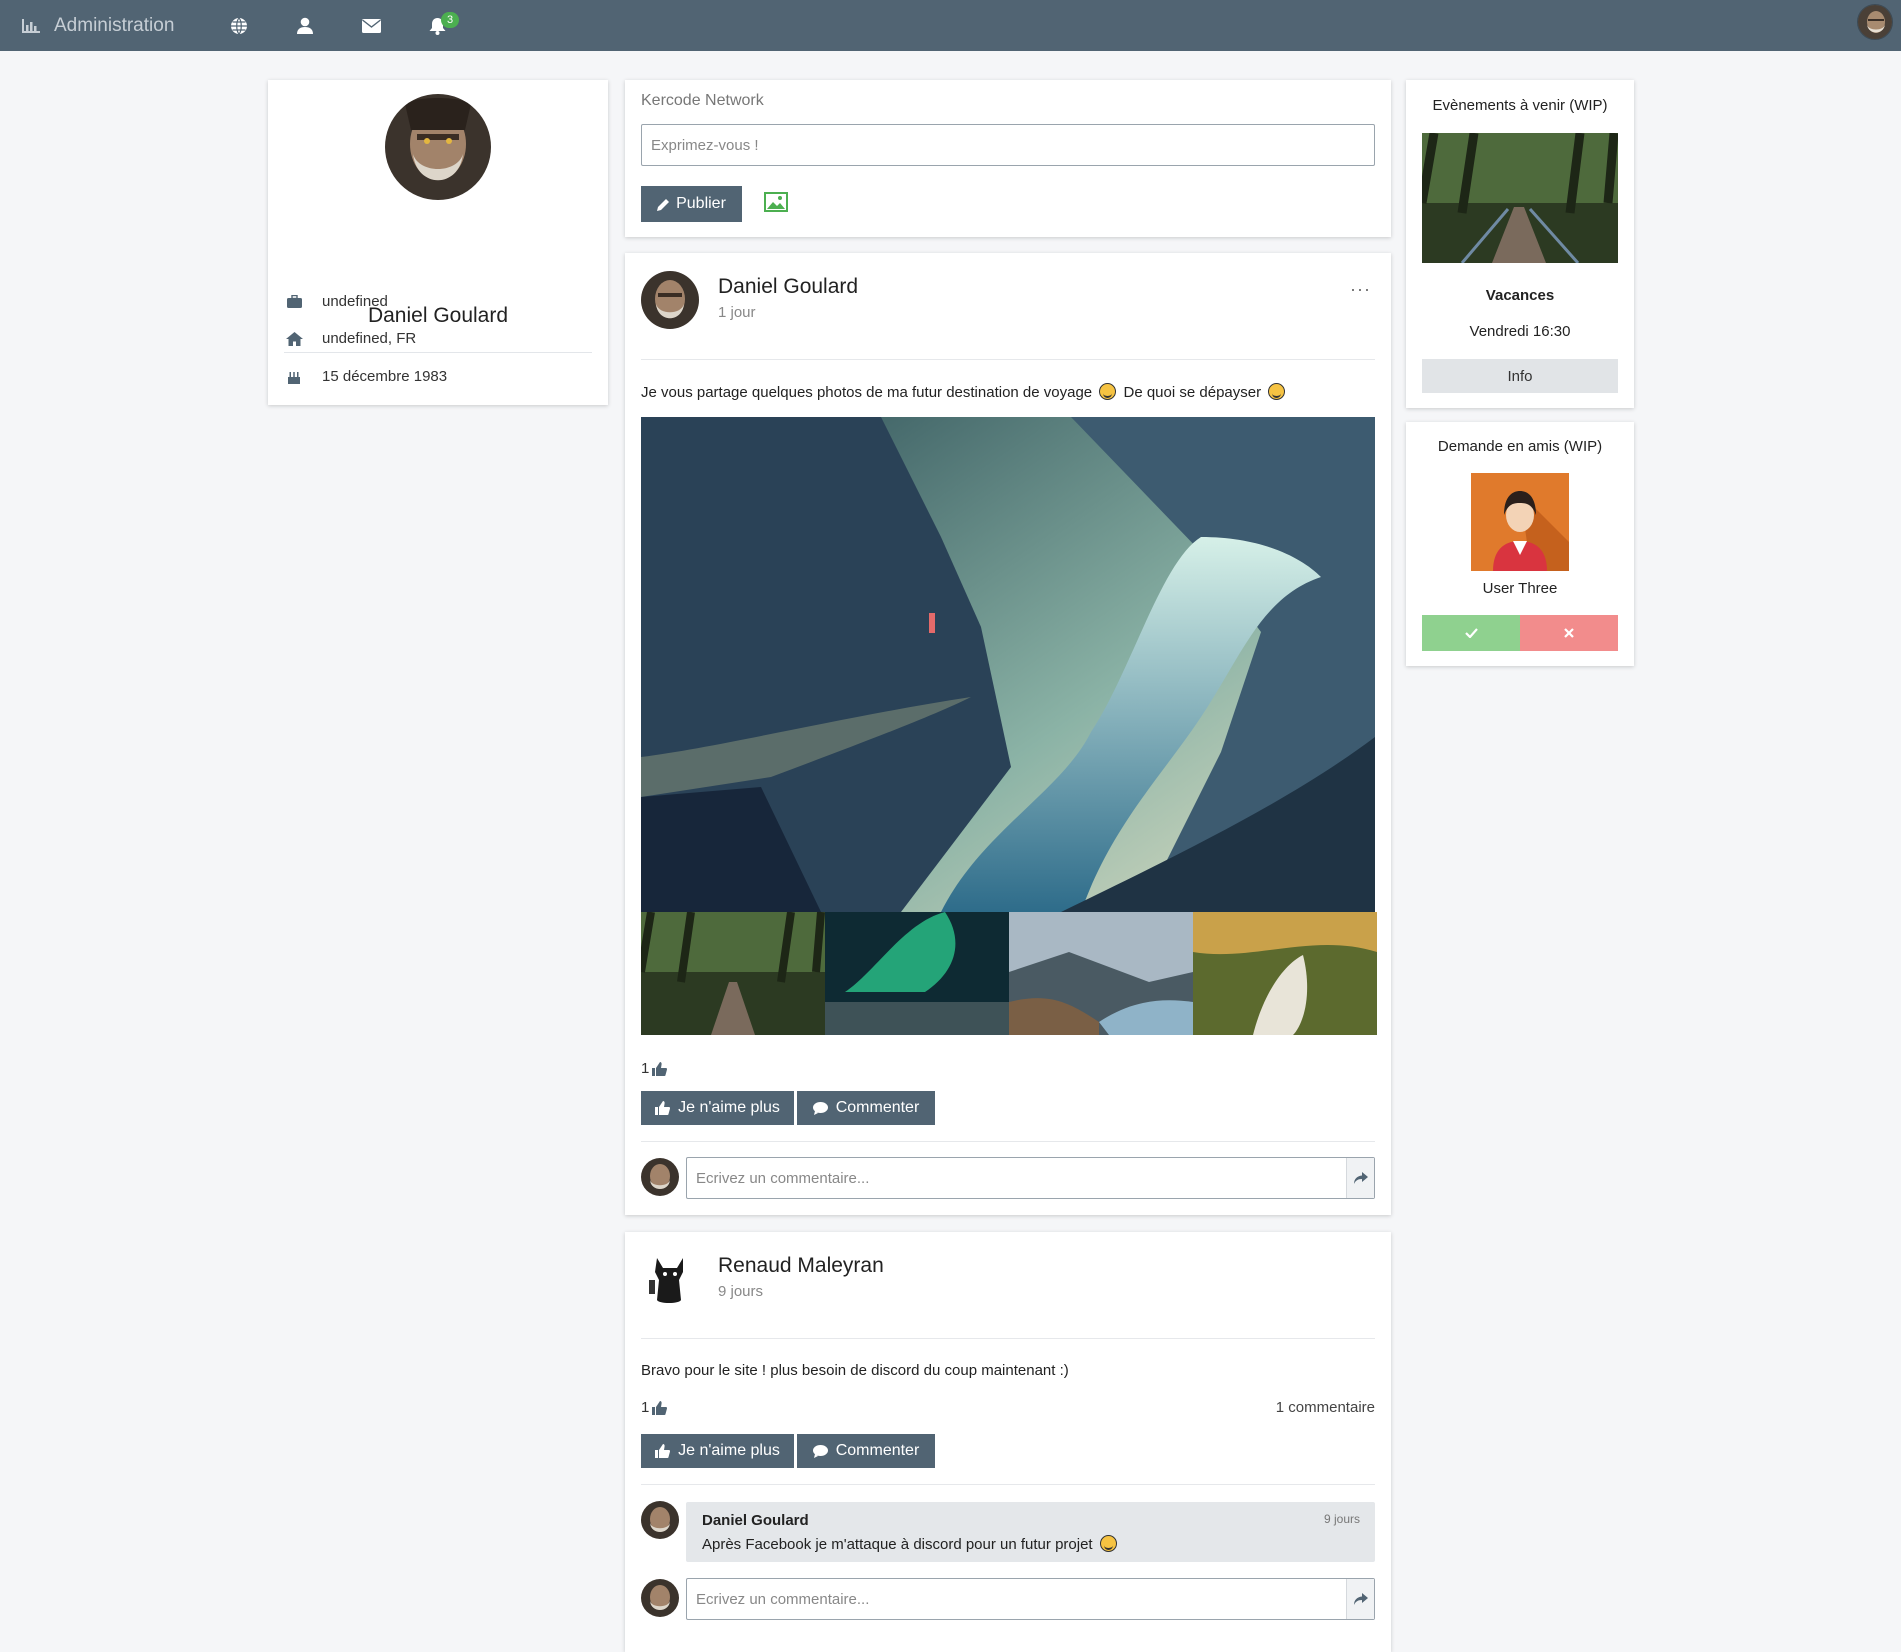  Describe the element at coordinates (31, 25) in the screenshot. I see `bar-chart-icon` at that location.